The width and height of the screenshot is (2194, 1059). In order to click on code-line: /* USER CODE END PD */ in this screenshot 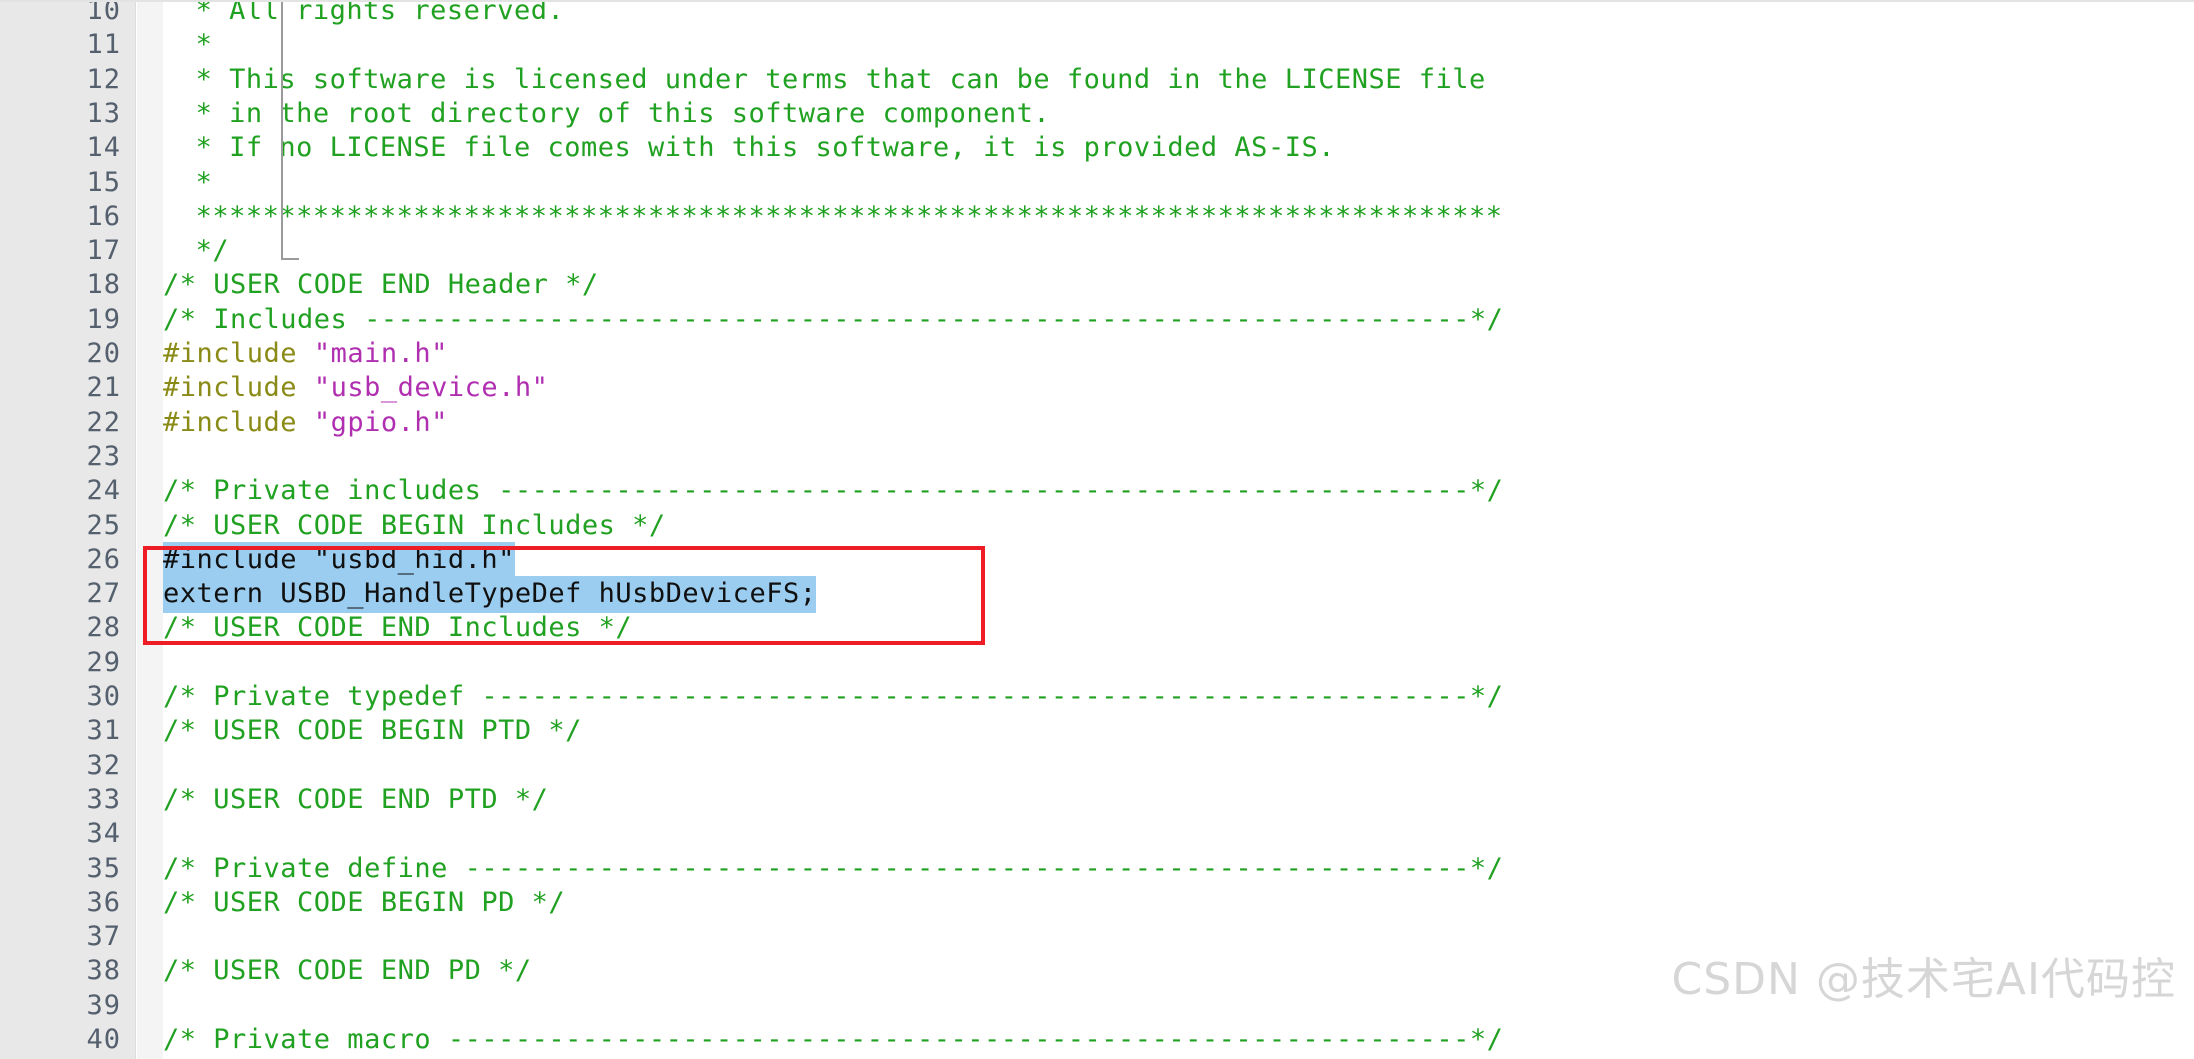, I will do `click(347, 971)`.